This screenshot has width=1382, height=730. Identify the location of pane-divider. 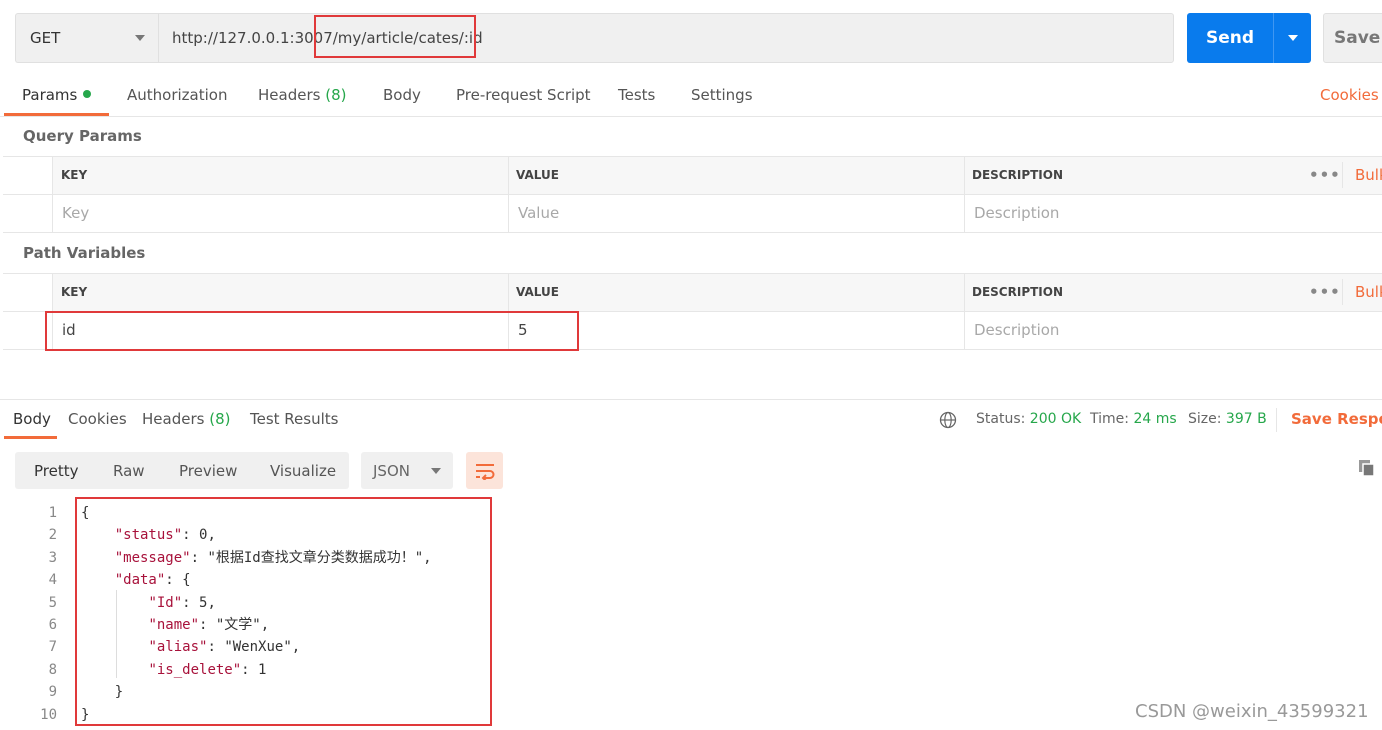
(691, 399).